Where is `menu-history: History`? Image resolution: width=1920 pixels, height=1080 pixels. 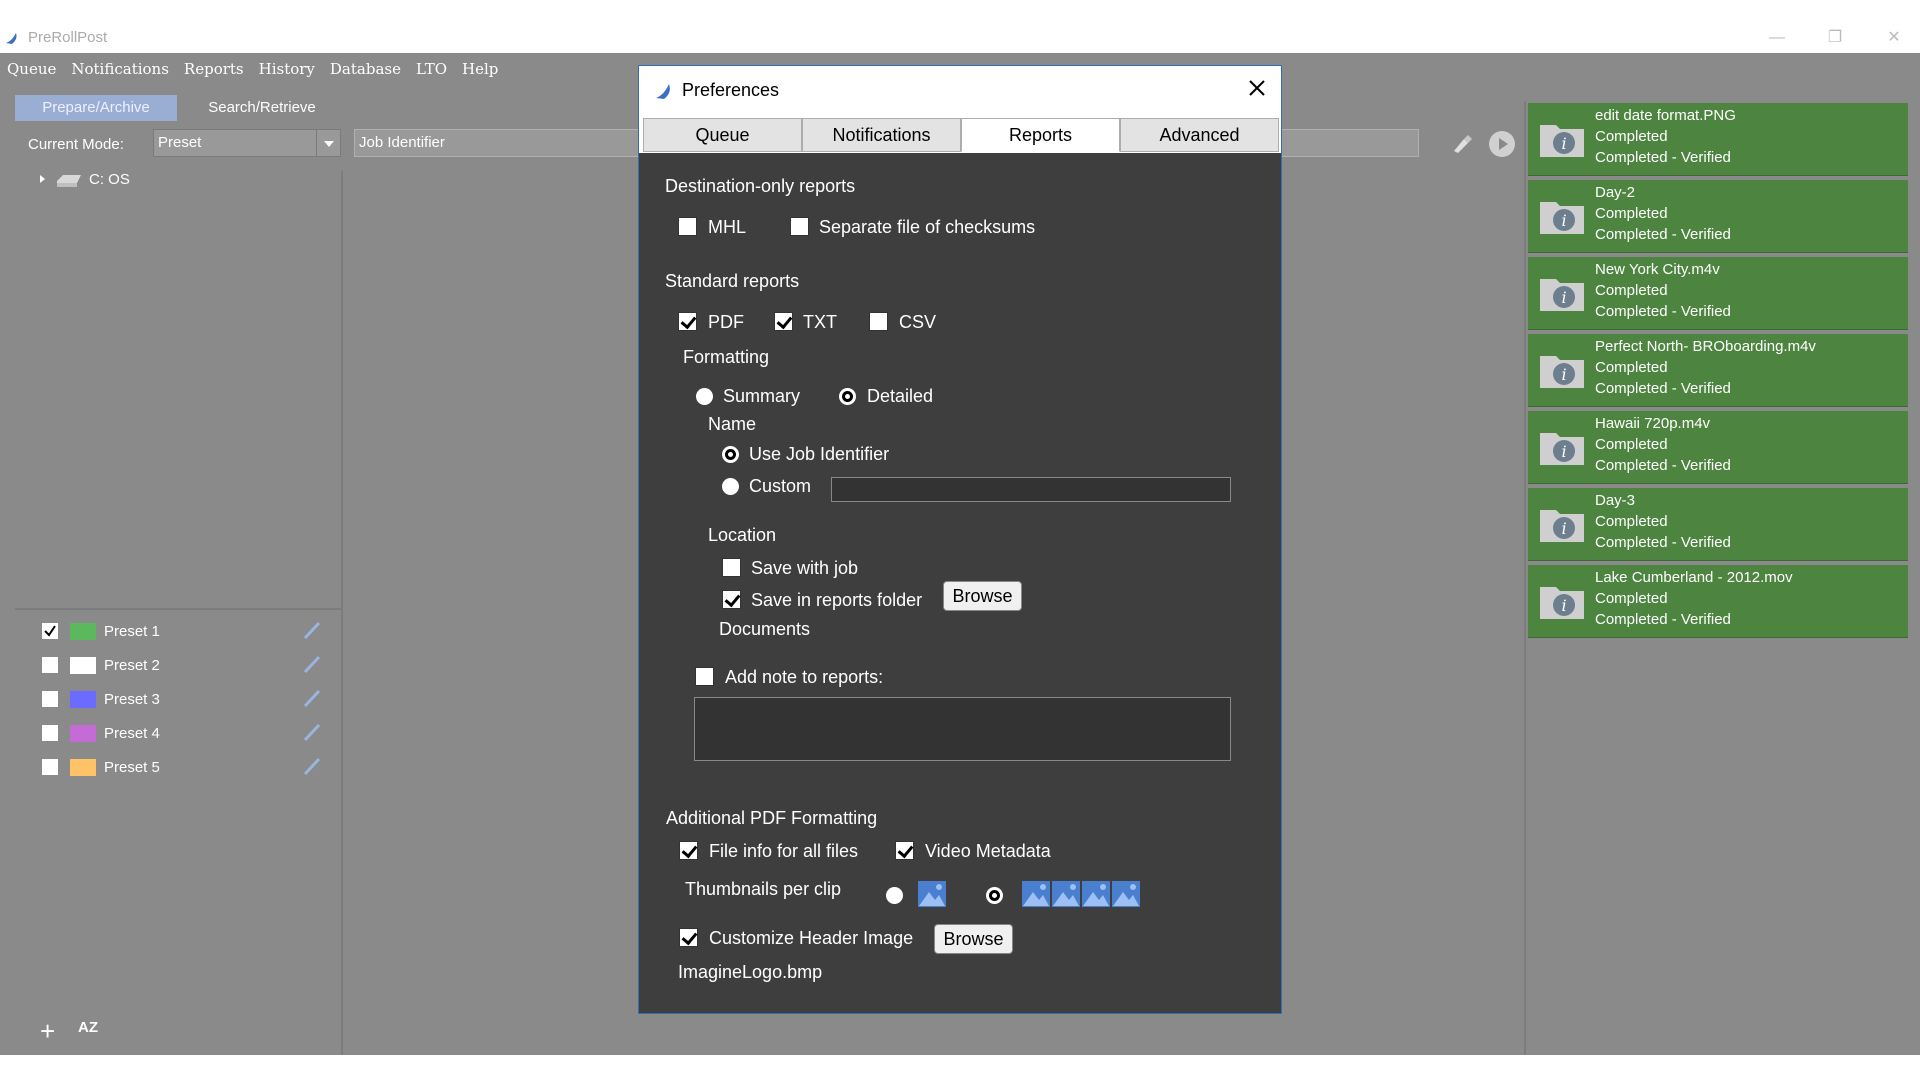 menu-history: History is located at coordinates (287, 69).